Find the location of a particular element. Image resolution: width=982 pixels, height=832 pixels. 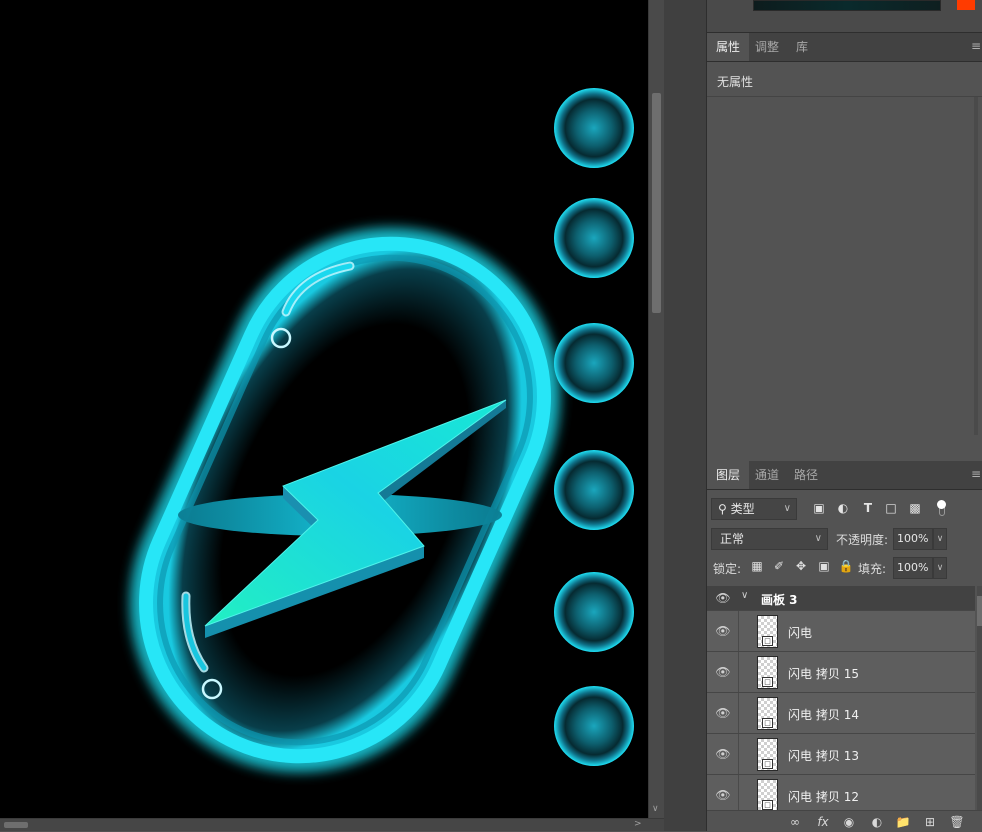

scroll-right-arrow-icon: > is located at coordinates (638, 824).